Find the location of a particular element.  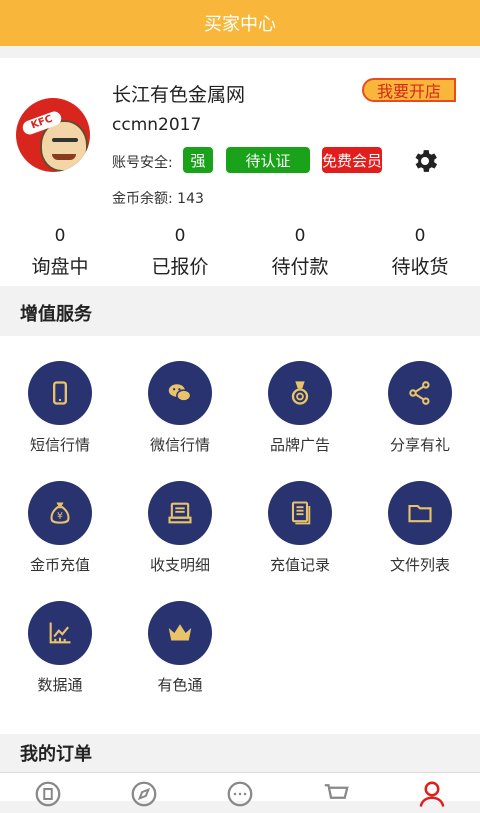

folder-icon is located at coordinates (420, 513).